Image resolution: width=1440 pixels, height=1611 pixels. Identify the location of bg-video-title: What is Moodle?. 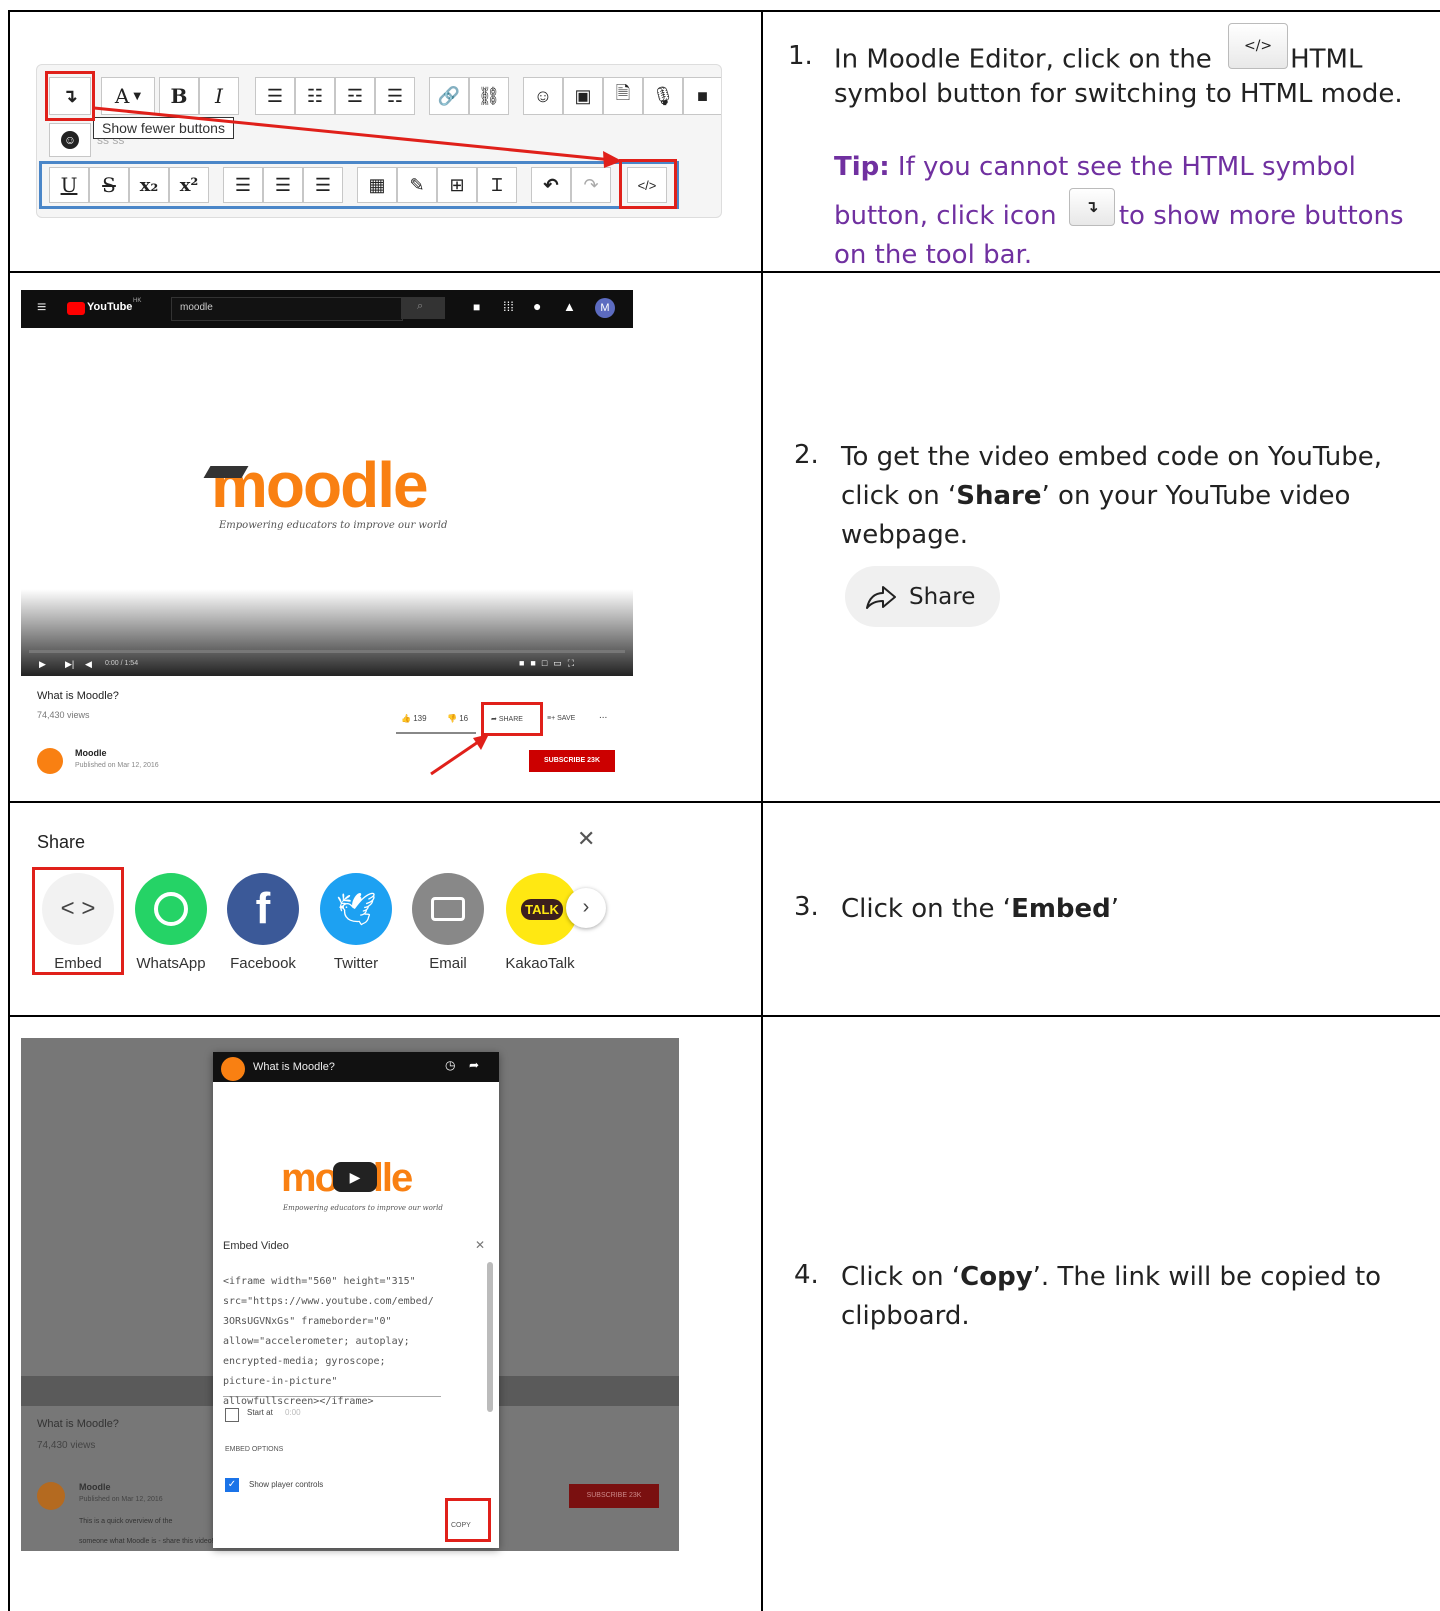
(78, 1424).